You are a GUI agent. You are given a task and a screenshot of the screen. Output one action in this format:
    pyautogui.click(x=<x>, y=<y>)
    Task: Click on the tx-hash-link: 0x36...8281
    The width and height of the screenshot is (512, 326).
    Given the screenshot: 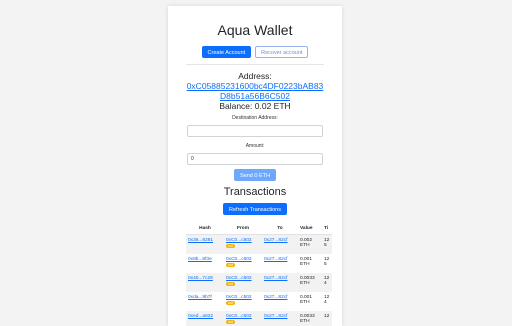 What is the action you would take?
    pyautogui.click(x=200, y=240)
    